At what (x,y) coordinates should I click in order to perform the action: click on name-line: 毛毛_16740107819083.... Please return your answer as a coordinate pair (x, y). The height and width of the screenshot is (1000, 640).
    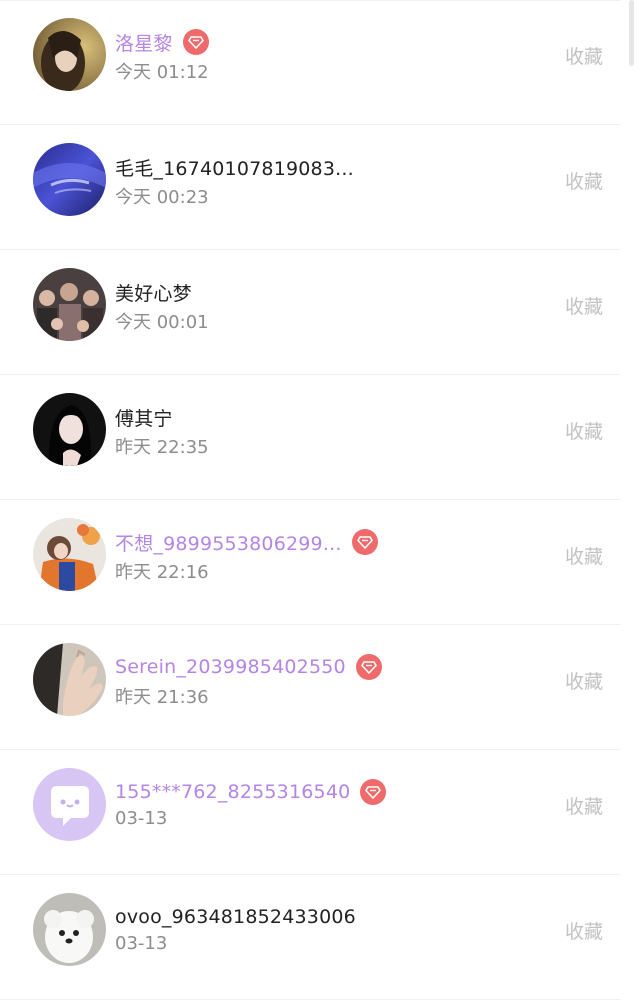
    Looking at the image, I should click on (234, 167).